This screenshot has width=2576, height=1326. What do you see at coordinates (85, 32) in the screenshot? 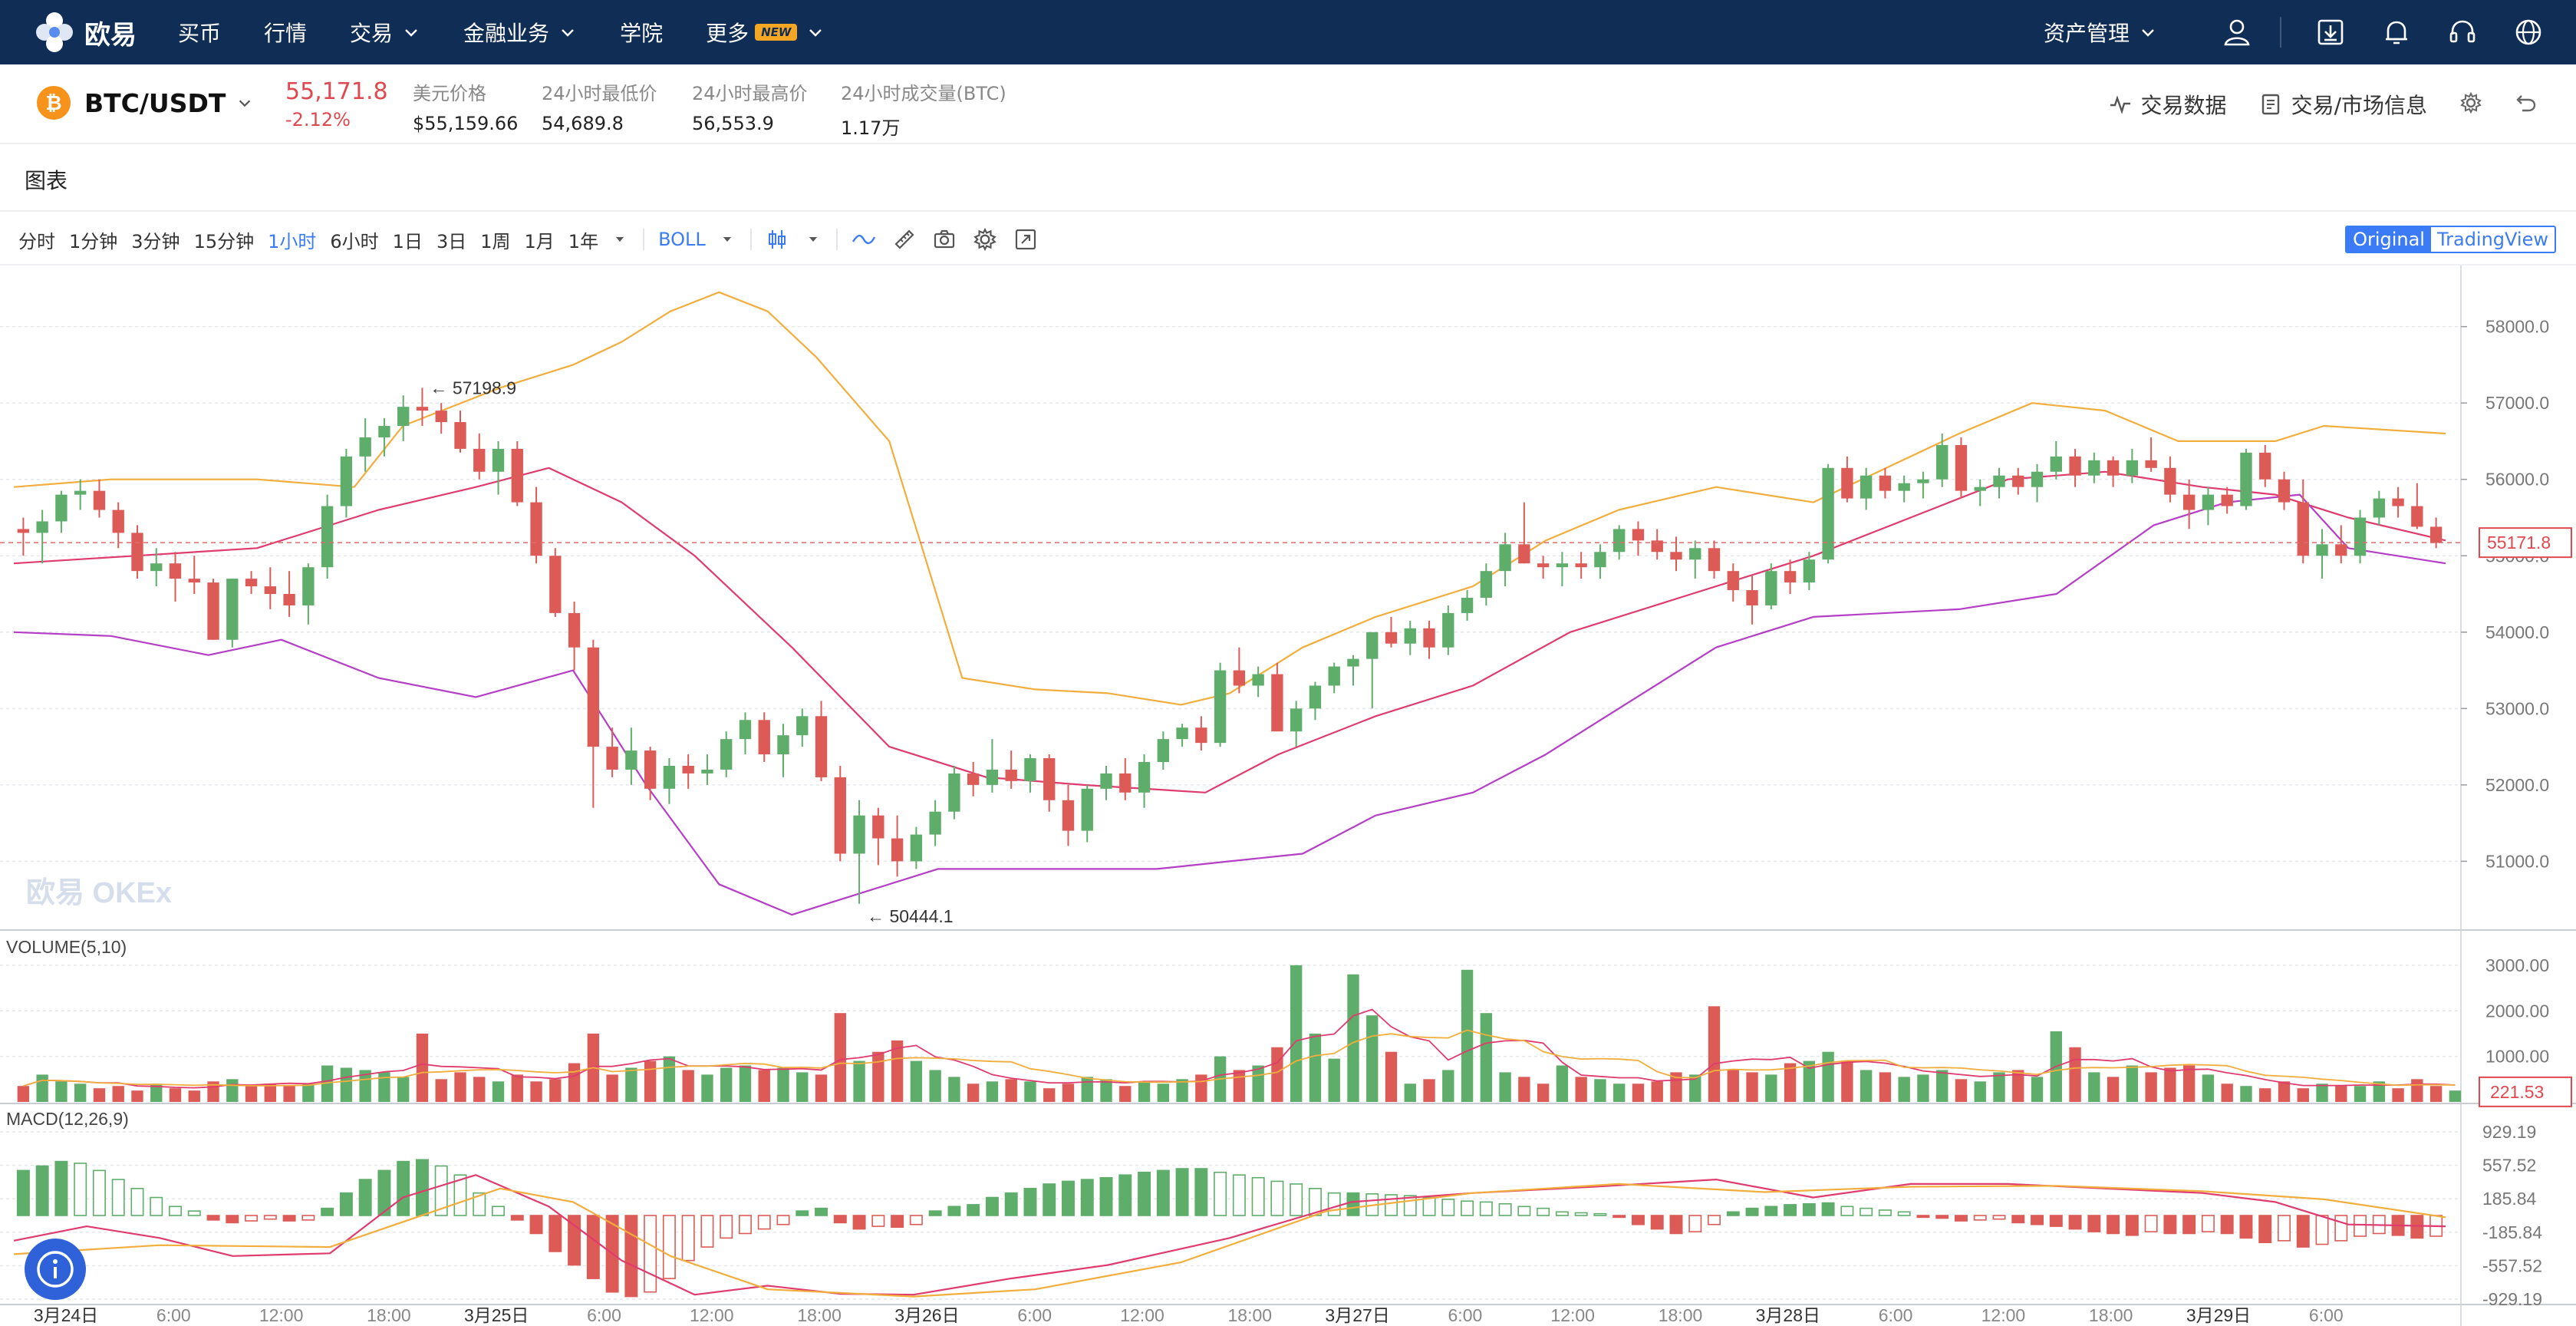
I see `logo: 欧易` at bounding box center [85, 32].